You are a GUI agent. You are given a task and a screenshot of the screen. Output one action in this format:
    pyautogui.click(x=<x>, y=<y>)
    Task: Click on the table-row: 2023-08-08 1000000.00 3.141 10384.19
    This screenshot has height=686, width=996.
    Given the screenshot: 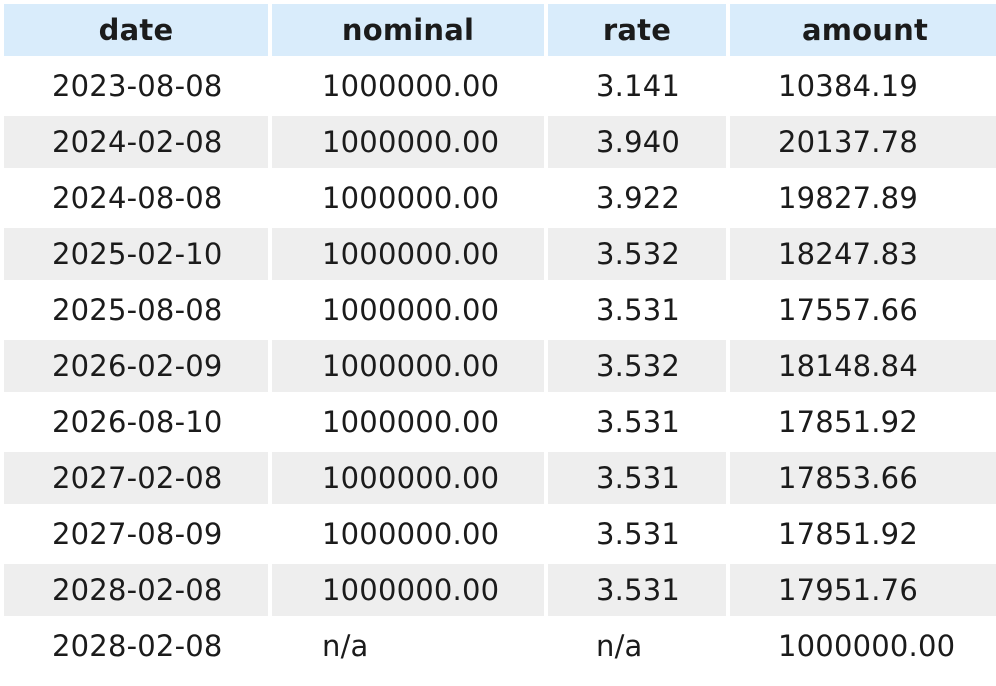 What is the action you would take?
    pyautogui.click(x=500, y=86)
    